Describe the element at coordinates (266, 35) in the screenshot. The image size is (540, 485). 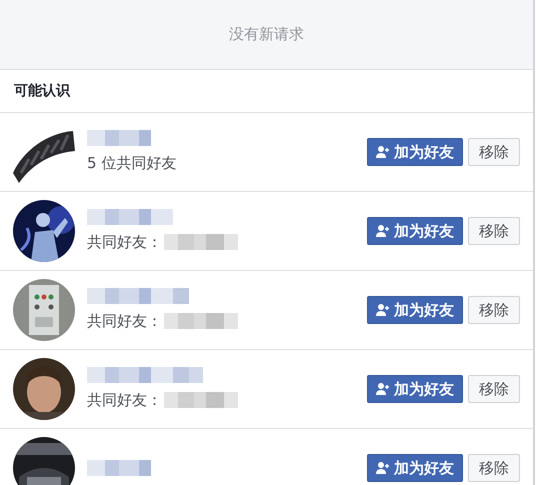
I see `empty-requests-message: 没有新请求` at that location.